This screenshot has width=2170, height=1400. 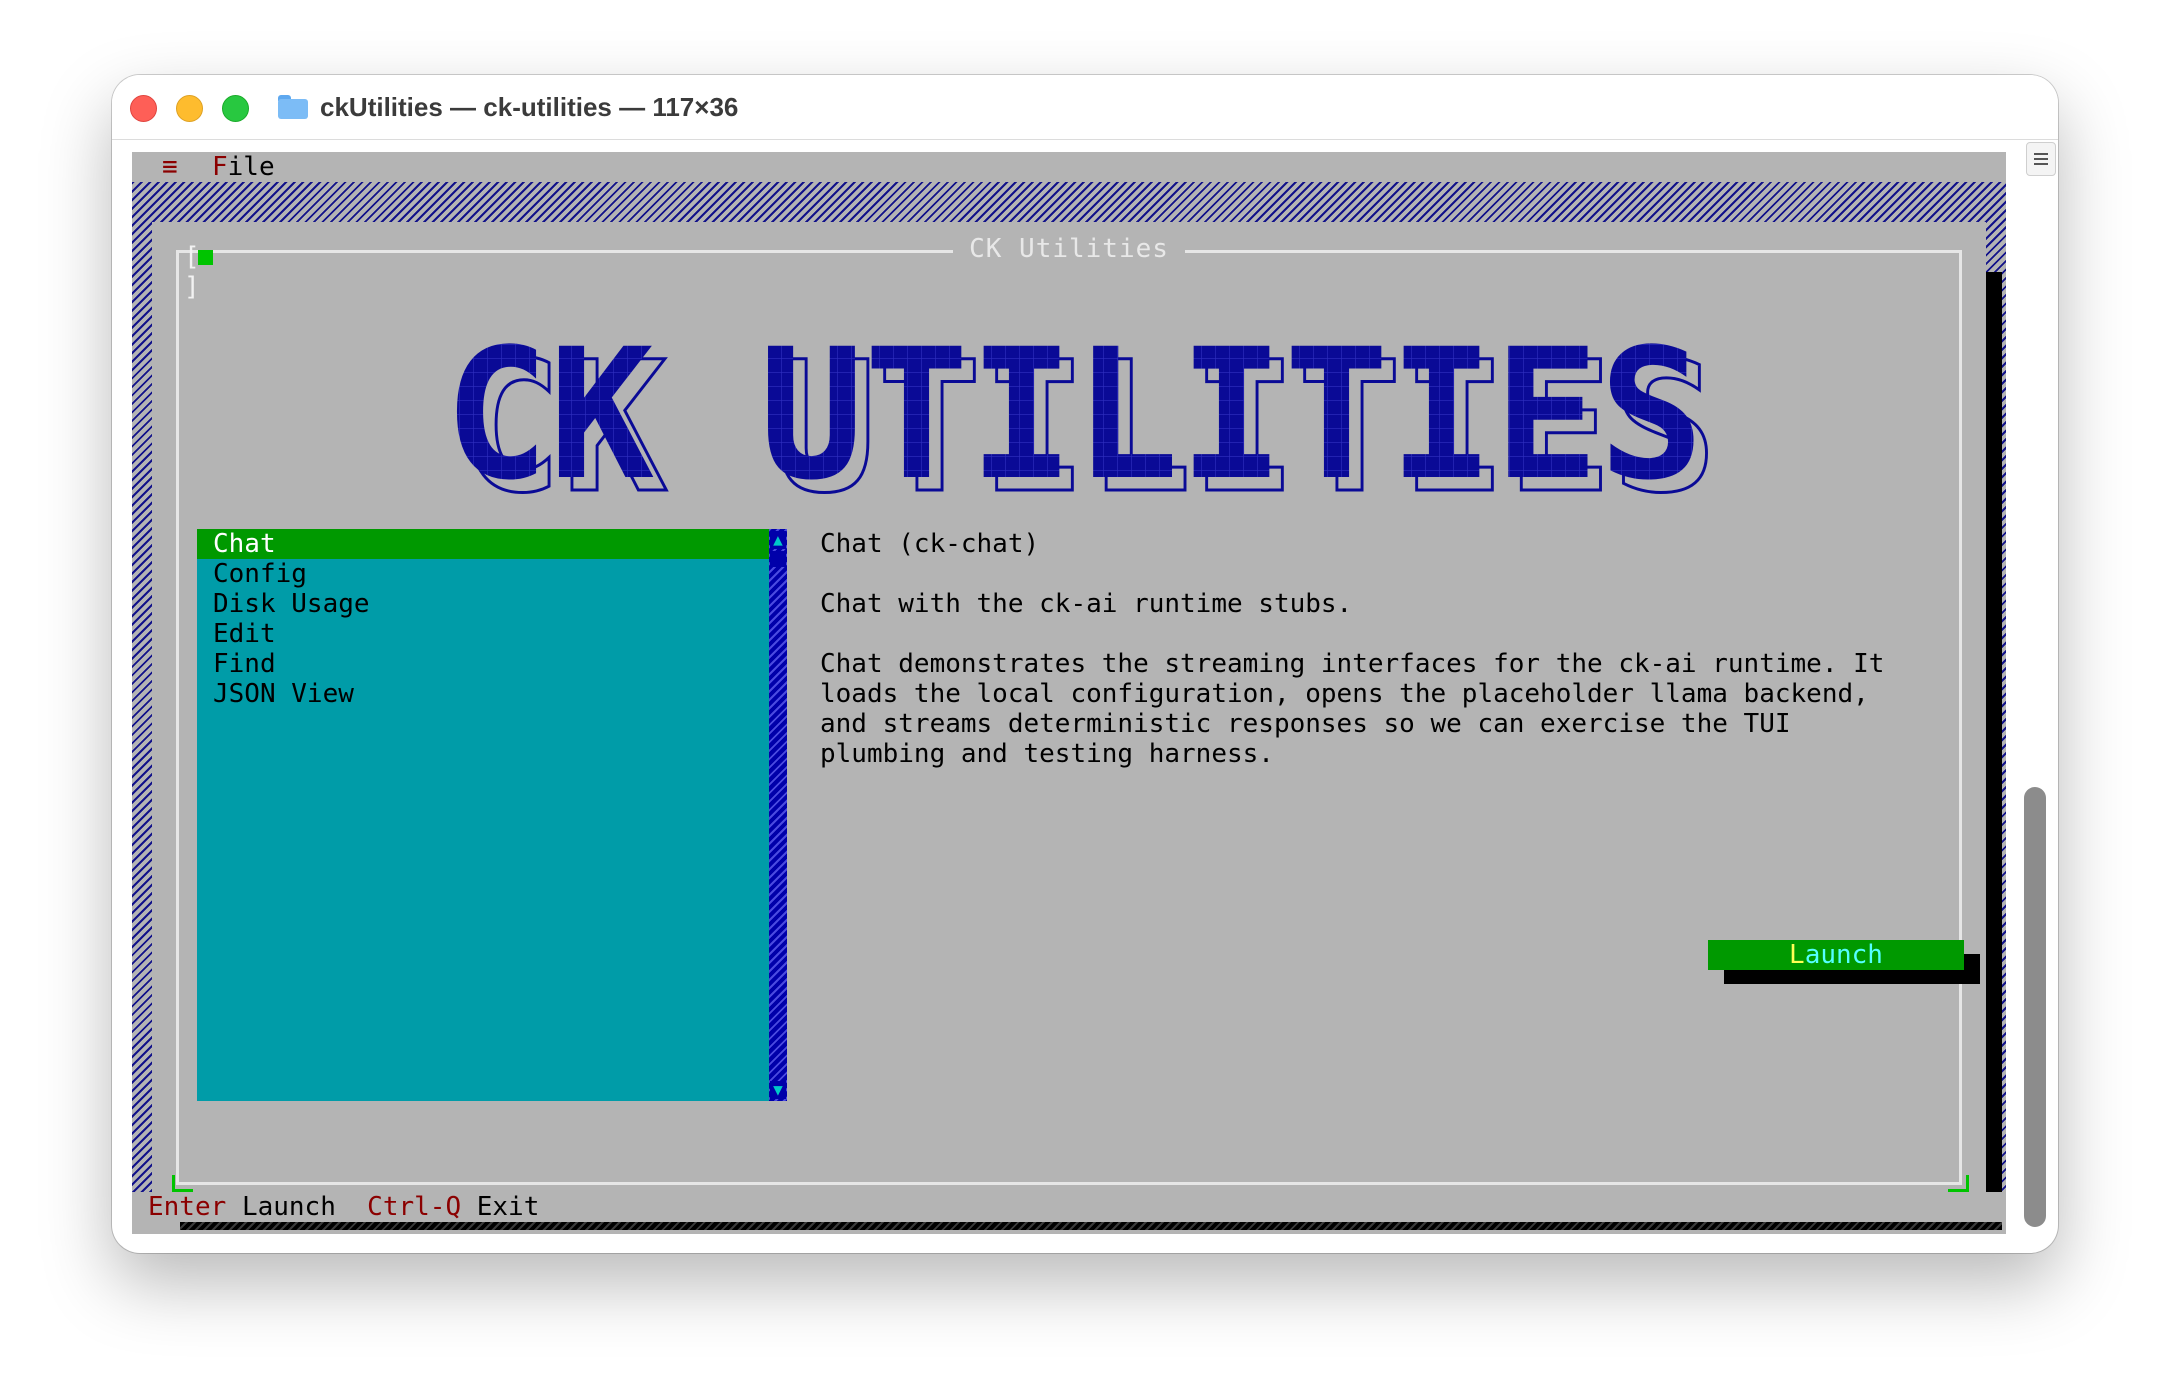 I want to click on status-quit-label: Exit, so click(x=508, y=1207).